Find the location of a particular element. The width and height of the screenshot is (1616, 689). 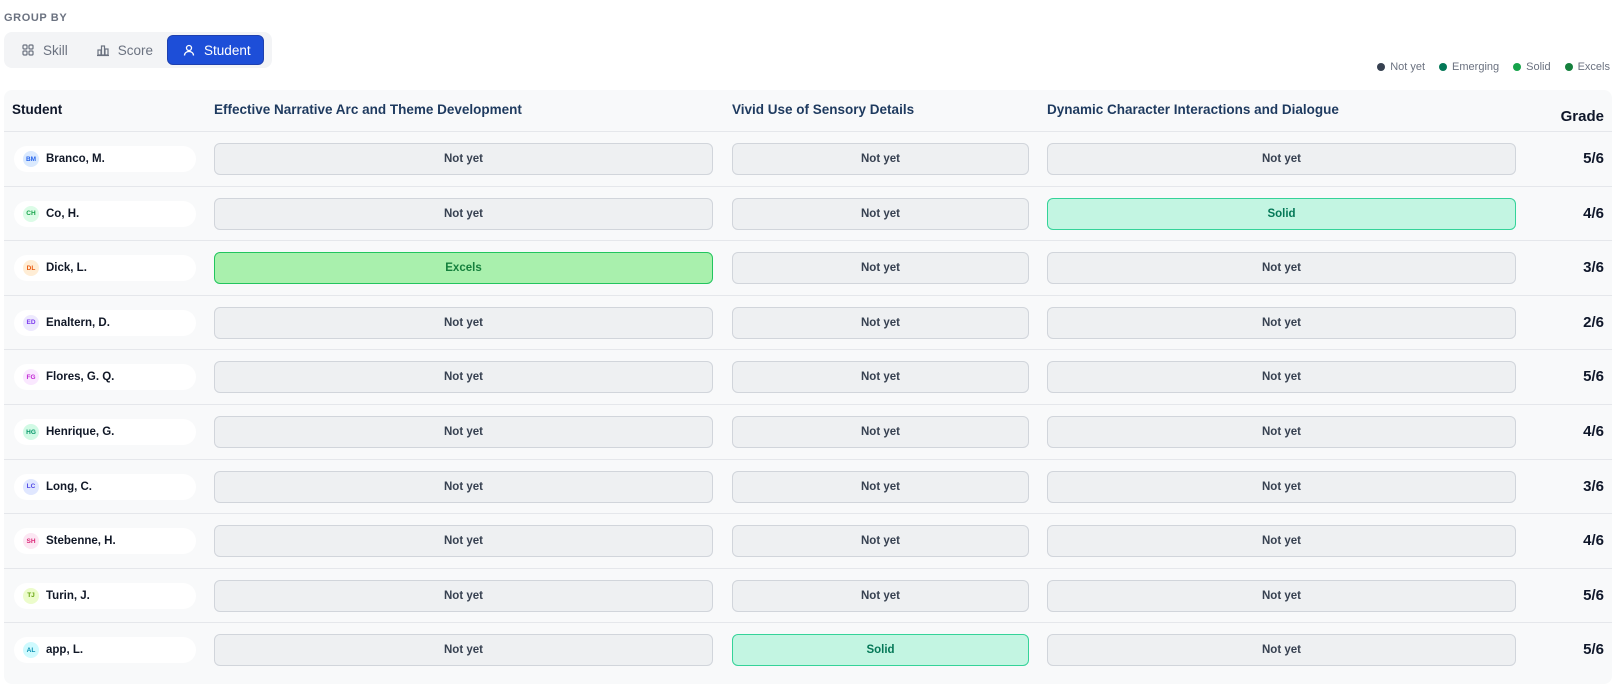

avatar: FG is located at coordinates (31, 377).